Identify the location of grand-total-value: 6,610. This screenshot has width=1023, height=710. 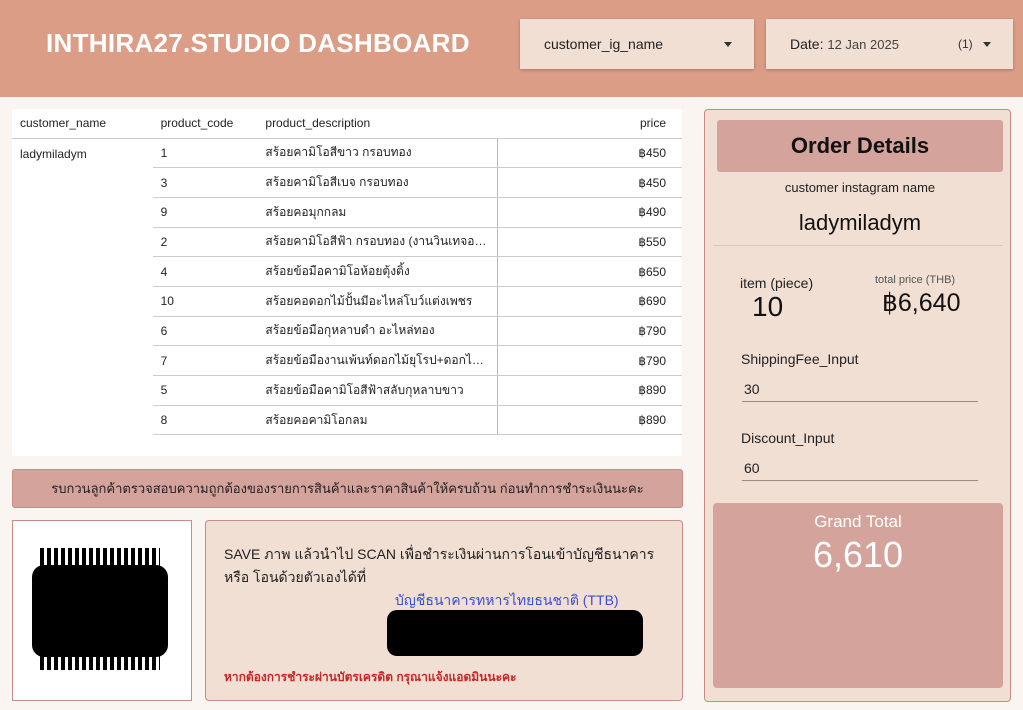
(858, 554).